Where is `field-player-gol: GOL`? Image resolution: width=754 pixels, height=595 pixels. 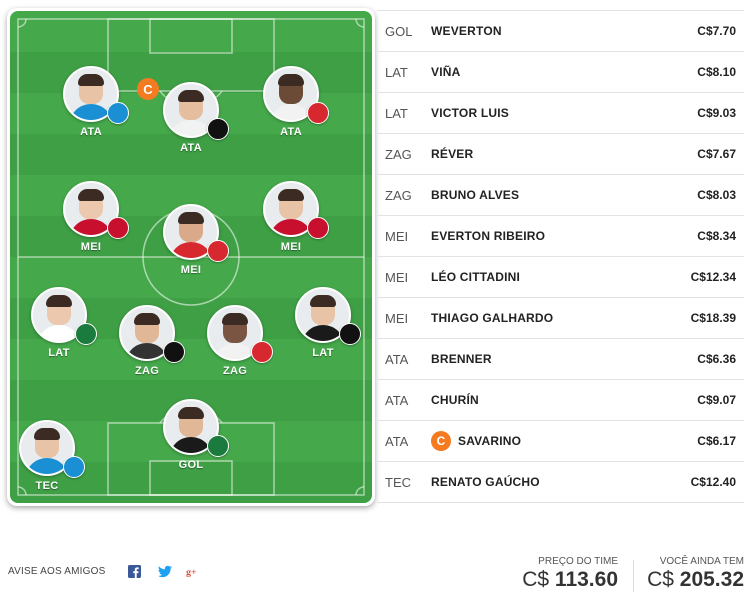 field-player-gol: GOL is located at coordinates (191, 435).